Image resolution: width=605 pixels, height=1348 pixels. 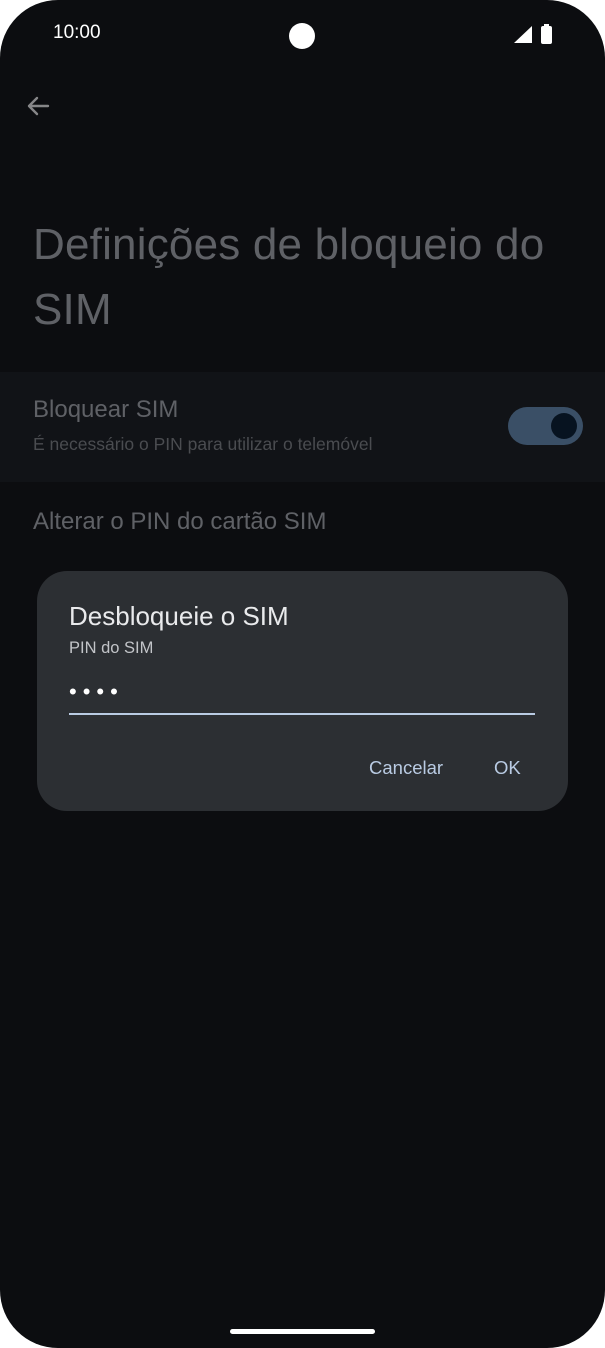 I want to click on toggle-knob, so click(x=564, y=426).